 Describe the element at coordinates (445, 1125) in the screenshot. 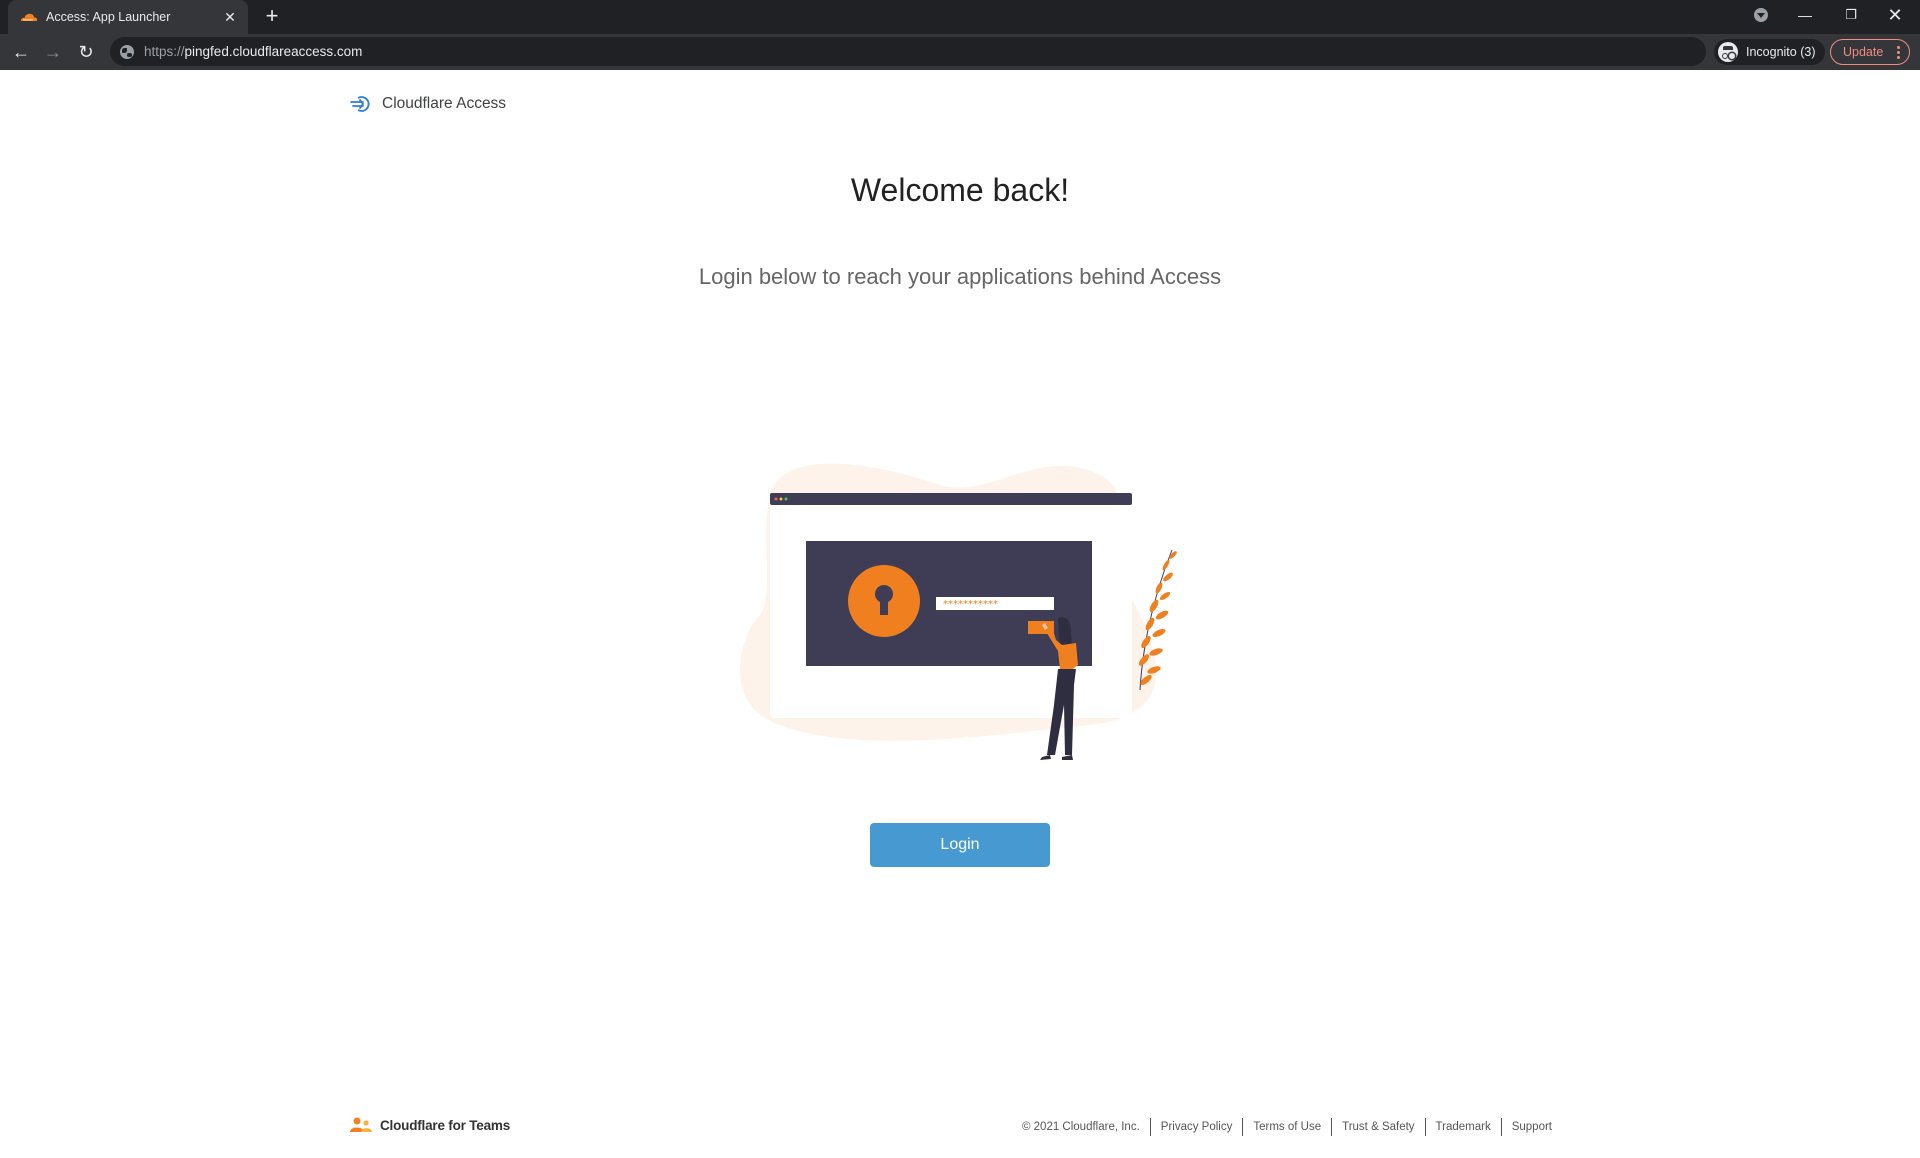

I see `footer-brand-label: Cloudflare for Teams` at that location.